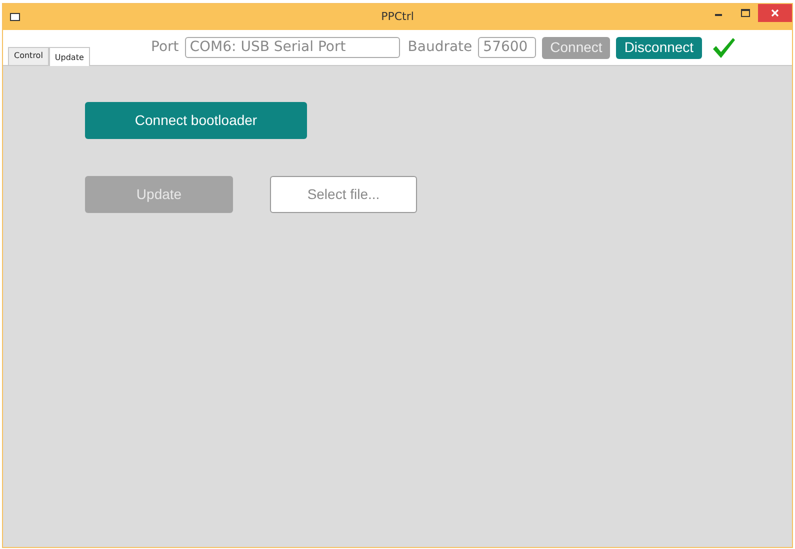 This screenshot has height=549, width=795. Describe the element at coordinates (659, 47) in the screenshot. I see `disconnect-button: Disconnect` at that location.